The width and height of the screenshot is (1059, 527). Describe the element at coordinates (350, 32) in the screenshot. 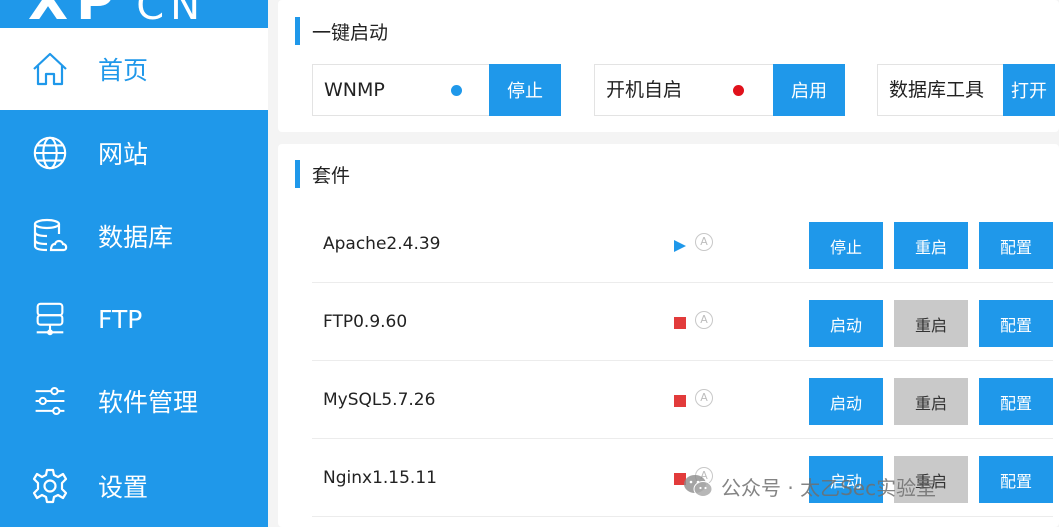

I see `quick-start-title: 一键启动` at that location.